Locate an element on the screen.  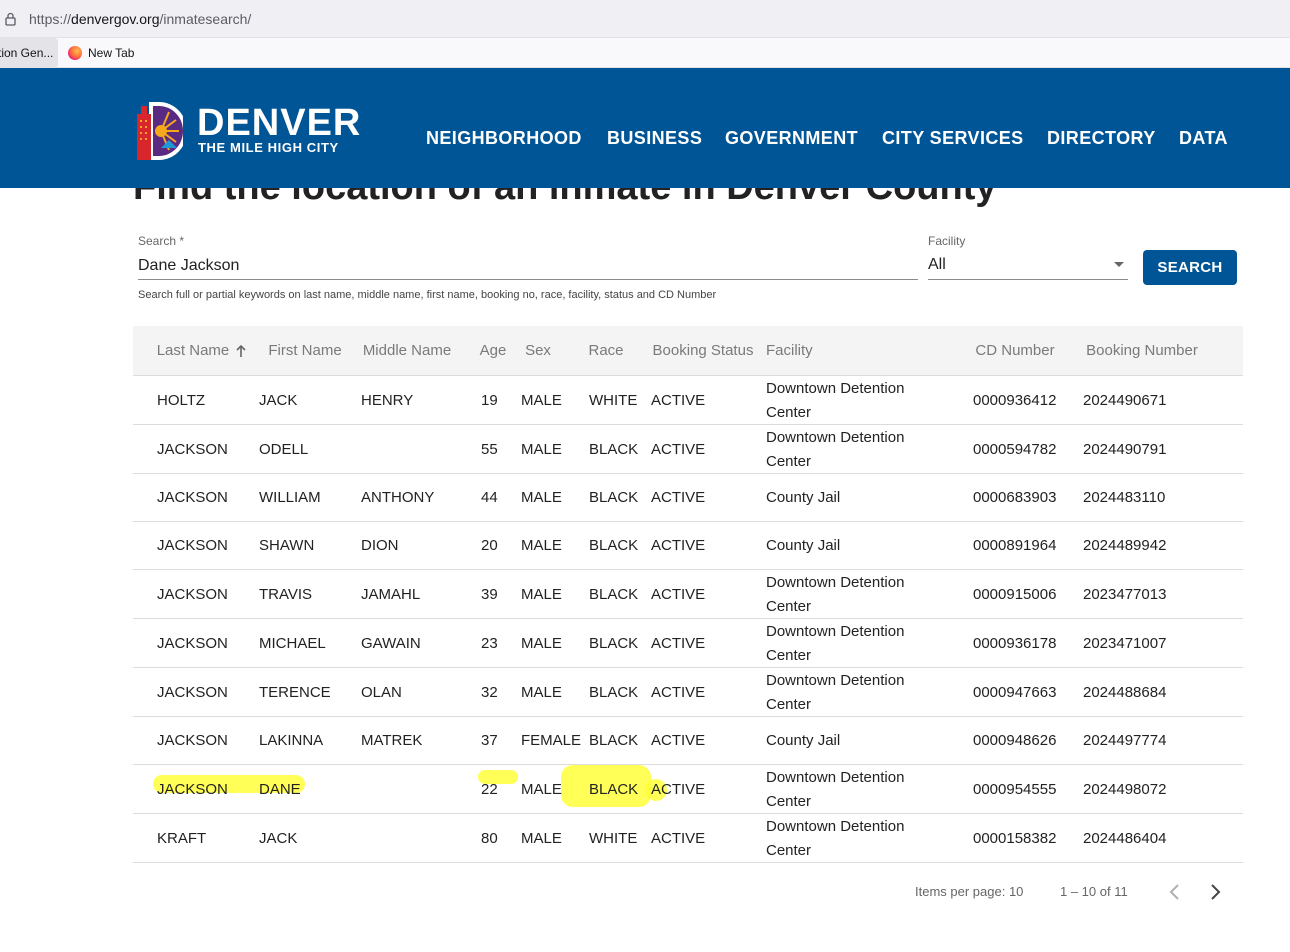
header-age: Age is located at coordinates (493, 351).